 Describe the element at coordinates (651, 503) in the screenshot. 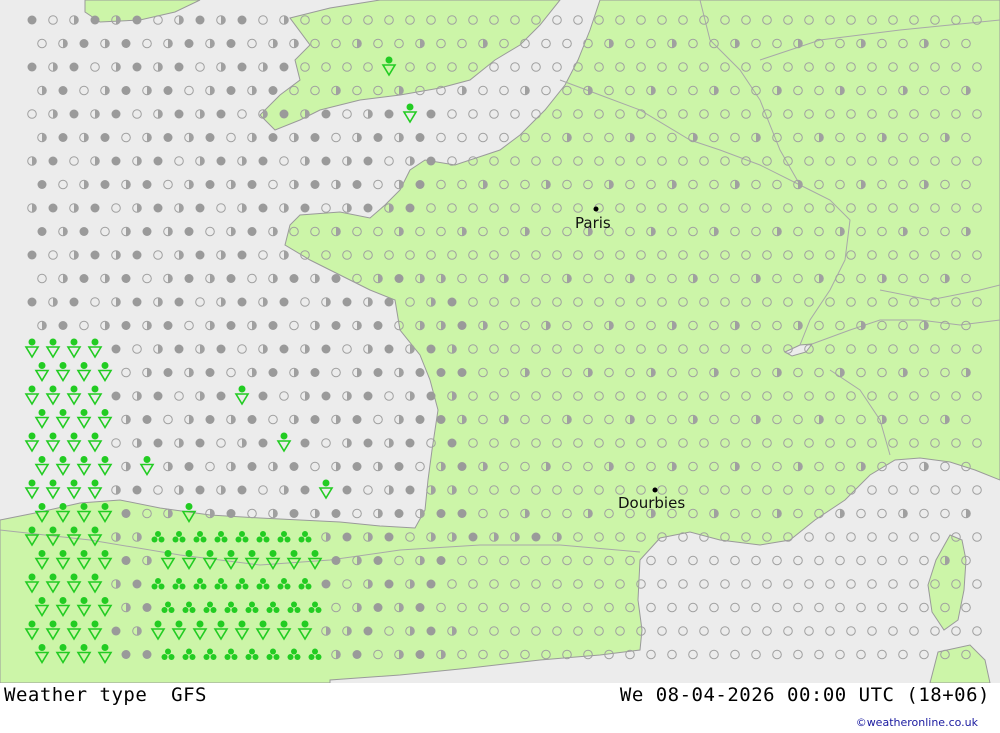

I see `city-label-dourbies: Dourbies` at that location.